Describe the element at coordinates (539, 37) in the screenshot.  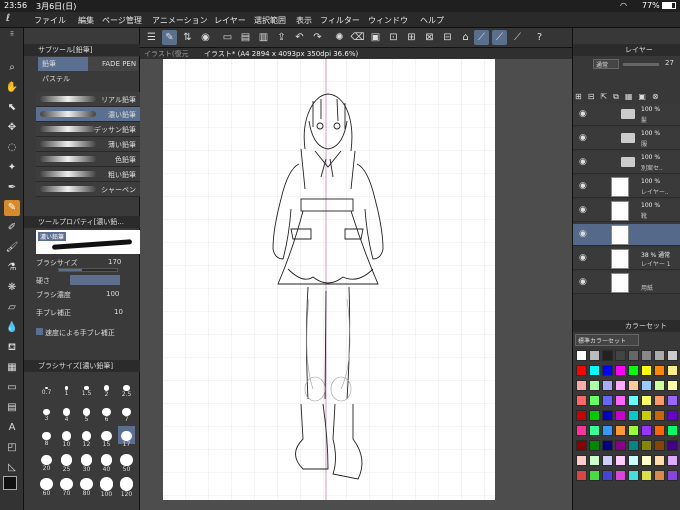
I see `help-icon: ?` at that location.